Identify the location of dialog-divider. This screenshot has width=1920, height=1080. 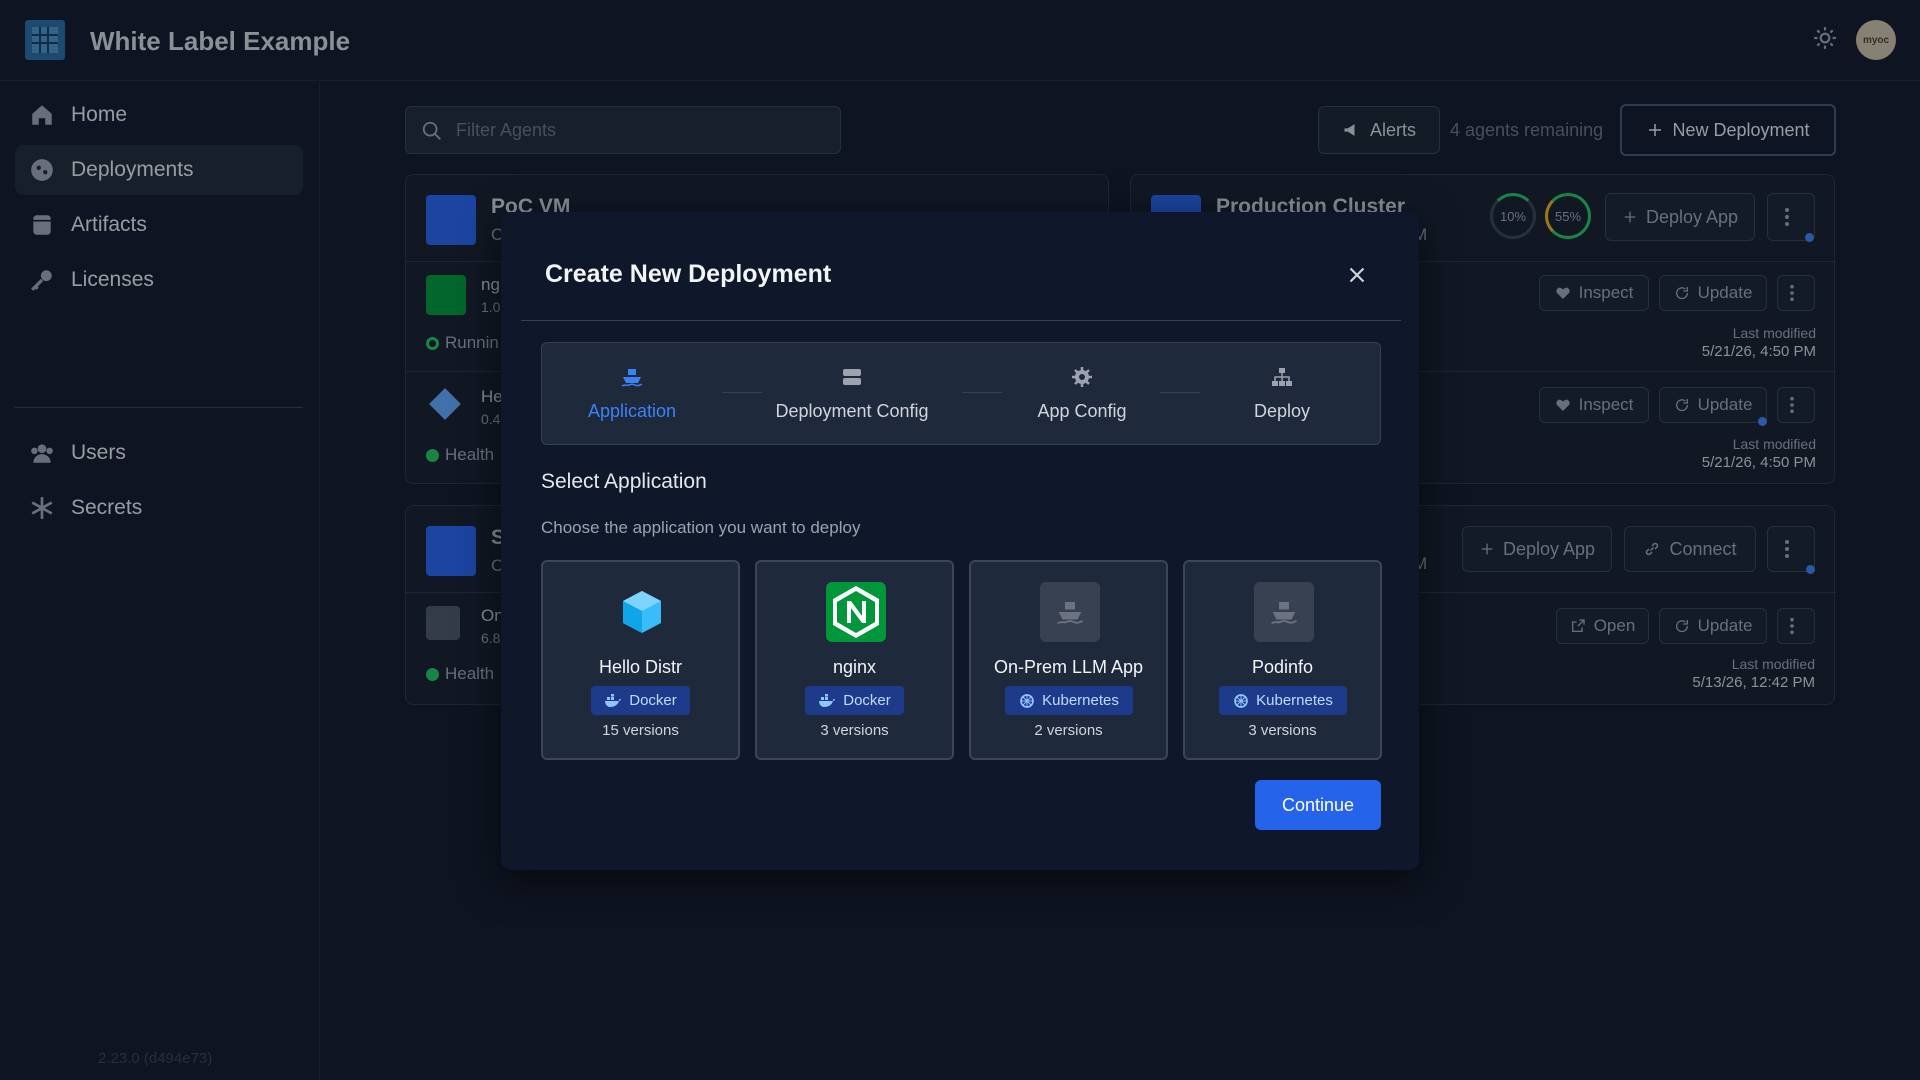
(961, 320).